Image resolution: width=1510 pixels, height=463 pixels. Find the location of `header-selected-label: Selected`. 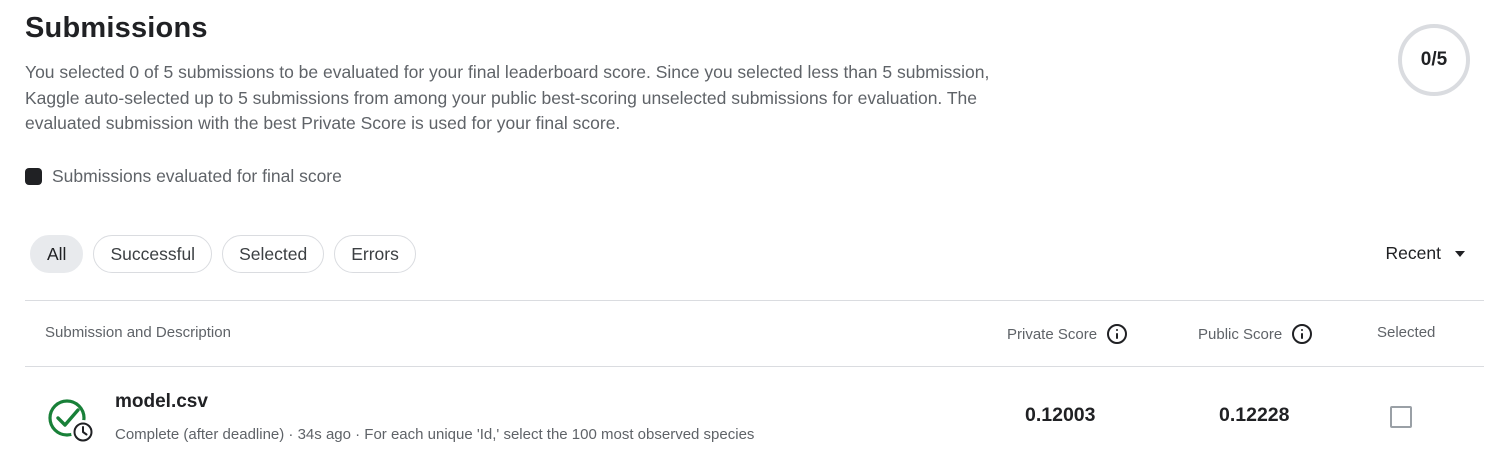

header-selected-label: Selected is located at coordinates (1406, 332).